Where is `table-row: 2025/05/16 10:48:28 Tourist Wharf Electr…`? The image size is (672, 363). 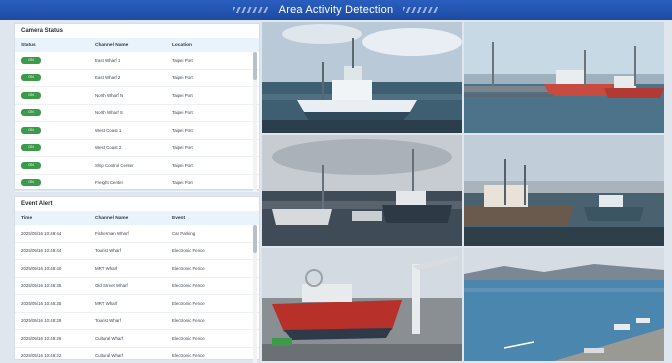 table-row: 2025/05/16 10:48:28 Tourist Wharf Electr… is located at coordinates (137, 321).